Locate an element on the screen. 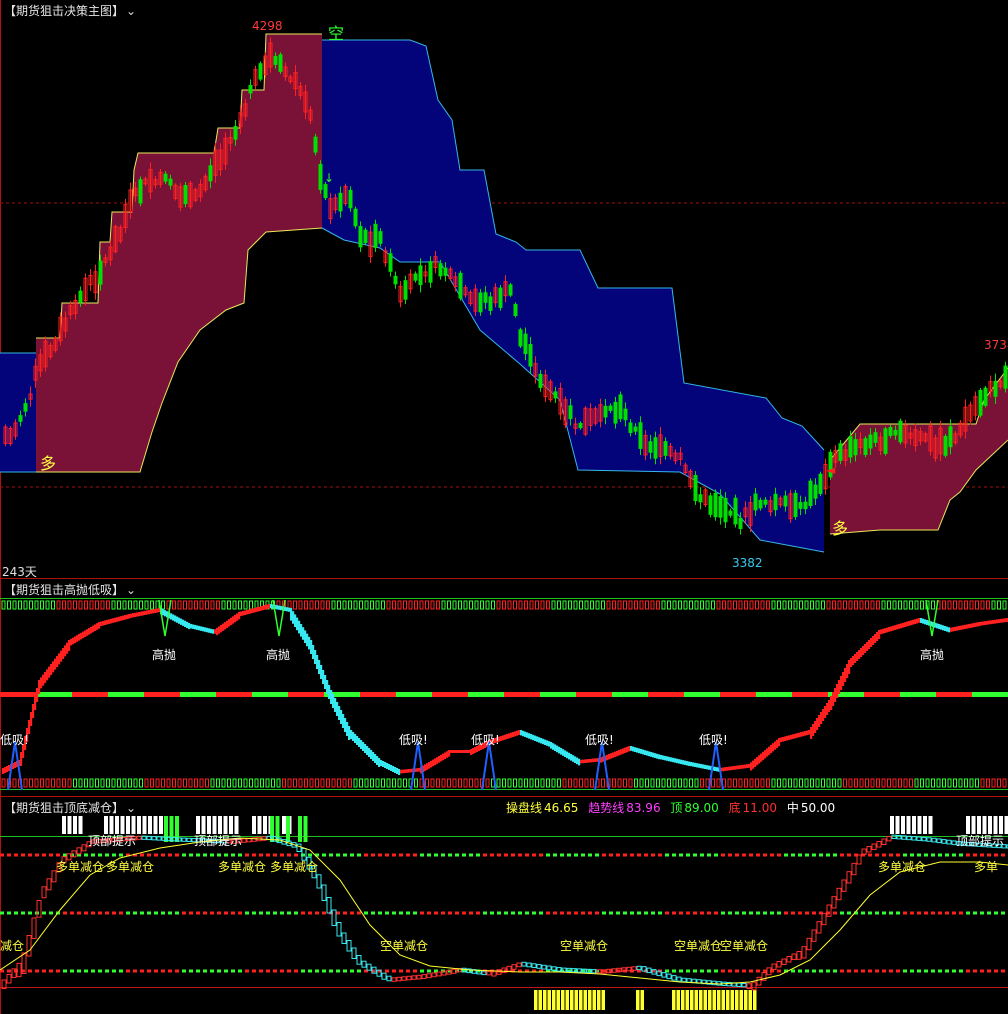 The image size is (1008, 1014). panel2-title: 【期货狙击高抛低吸】 ⌄ is located at coordinates (70, 589).